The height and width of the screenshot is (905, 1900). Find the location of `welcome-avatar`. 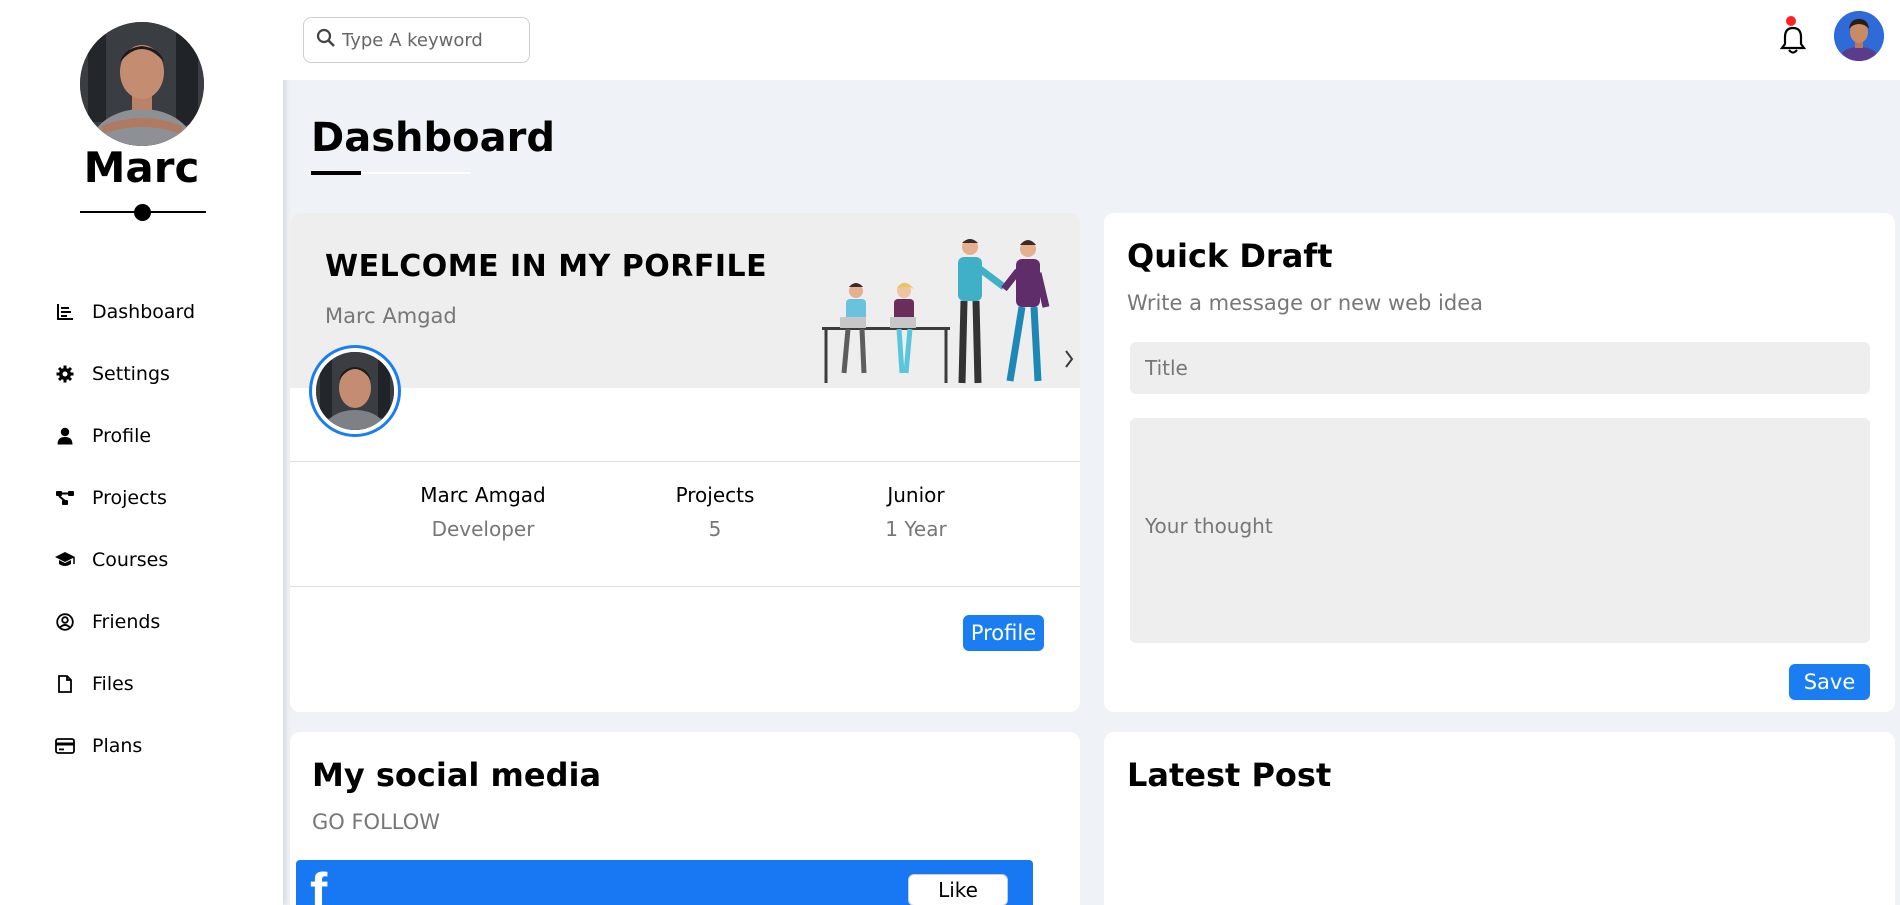

welcome-avatar is located at coordinates (355, 391).